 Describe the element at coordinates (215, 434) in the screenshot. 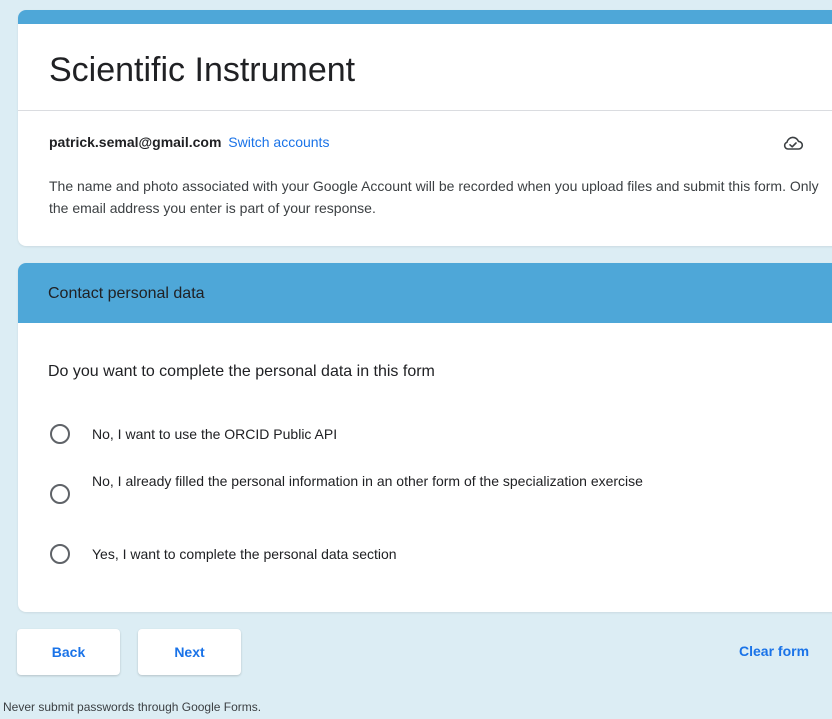

I see `radio-option-label: No, I want to use the ORCID Public API` at that location.